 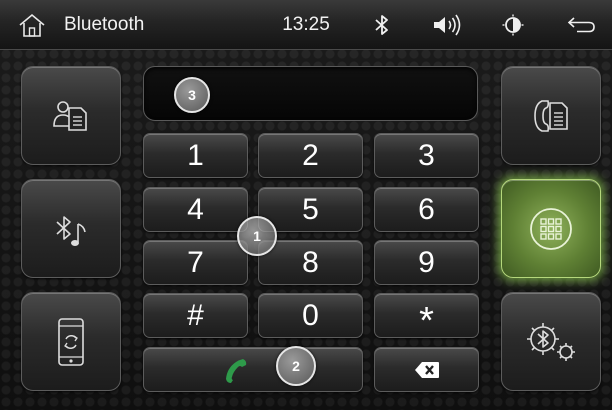 I want to click on clock-time: 13:25, so click(x=306, y=24).